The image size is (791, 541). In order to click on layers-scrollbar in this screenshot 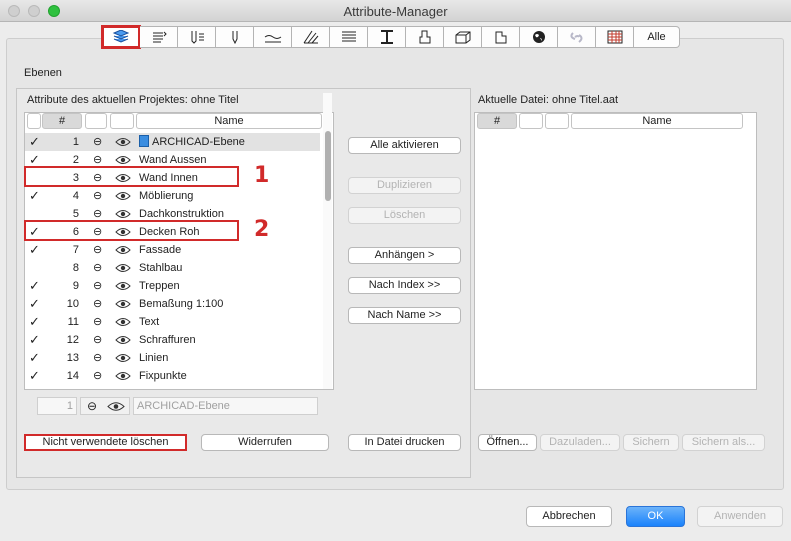, I will do `click(327, 241)`.